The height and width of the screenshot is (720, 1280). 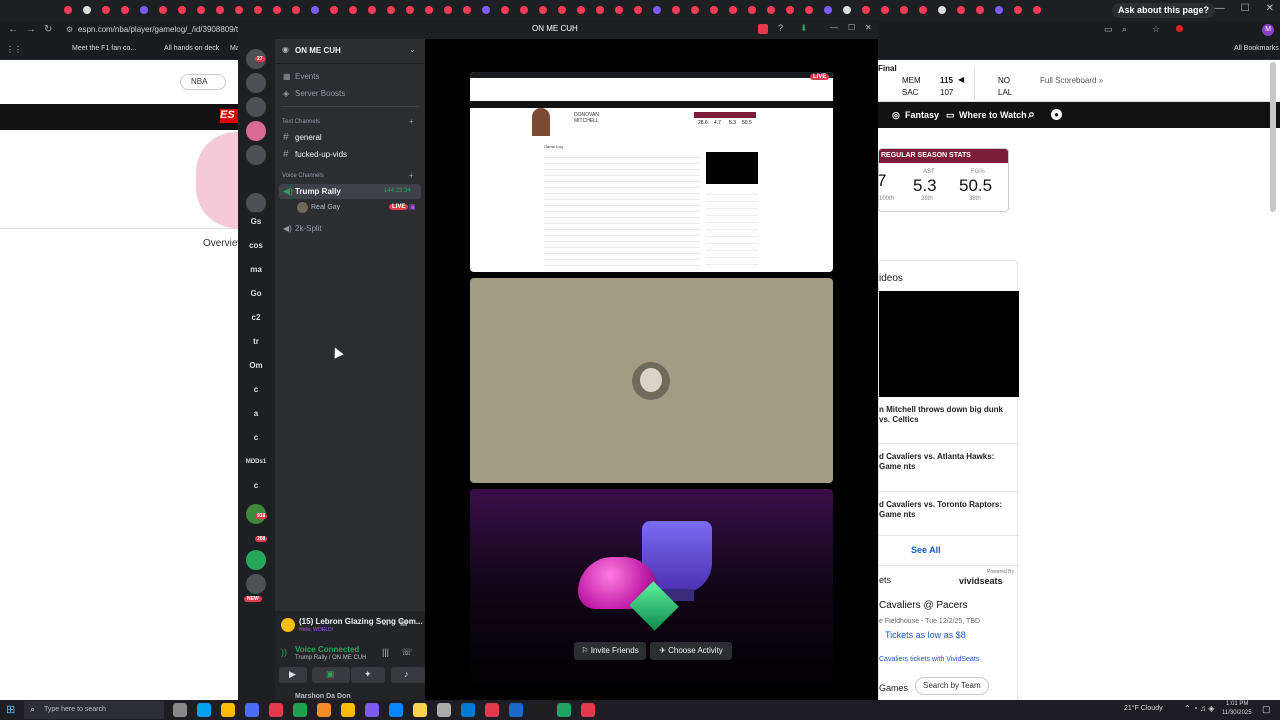 I want to click on user-tile, so click(x=651, y=380).